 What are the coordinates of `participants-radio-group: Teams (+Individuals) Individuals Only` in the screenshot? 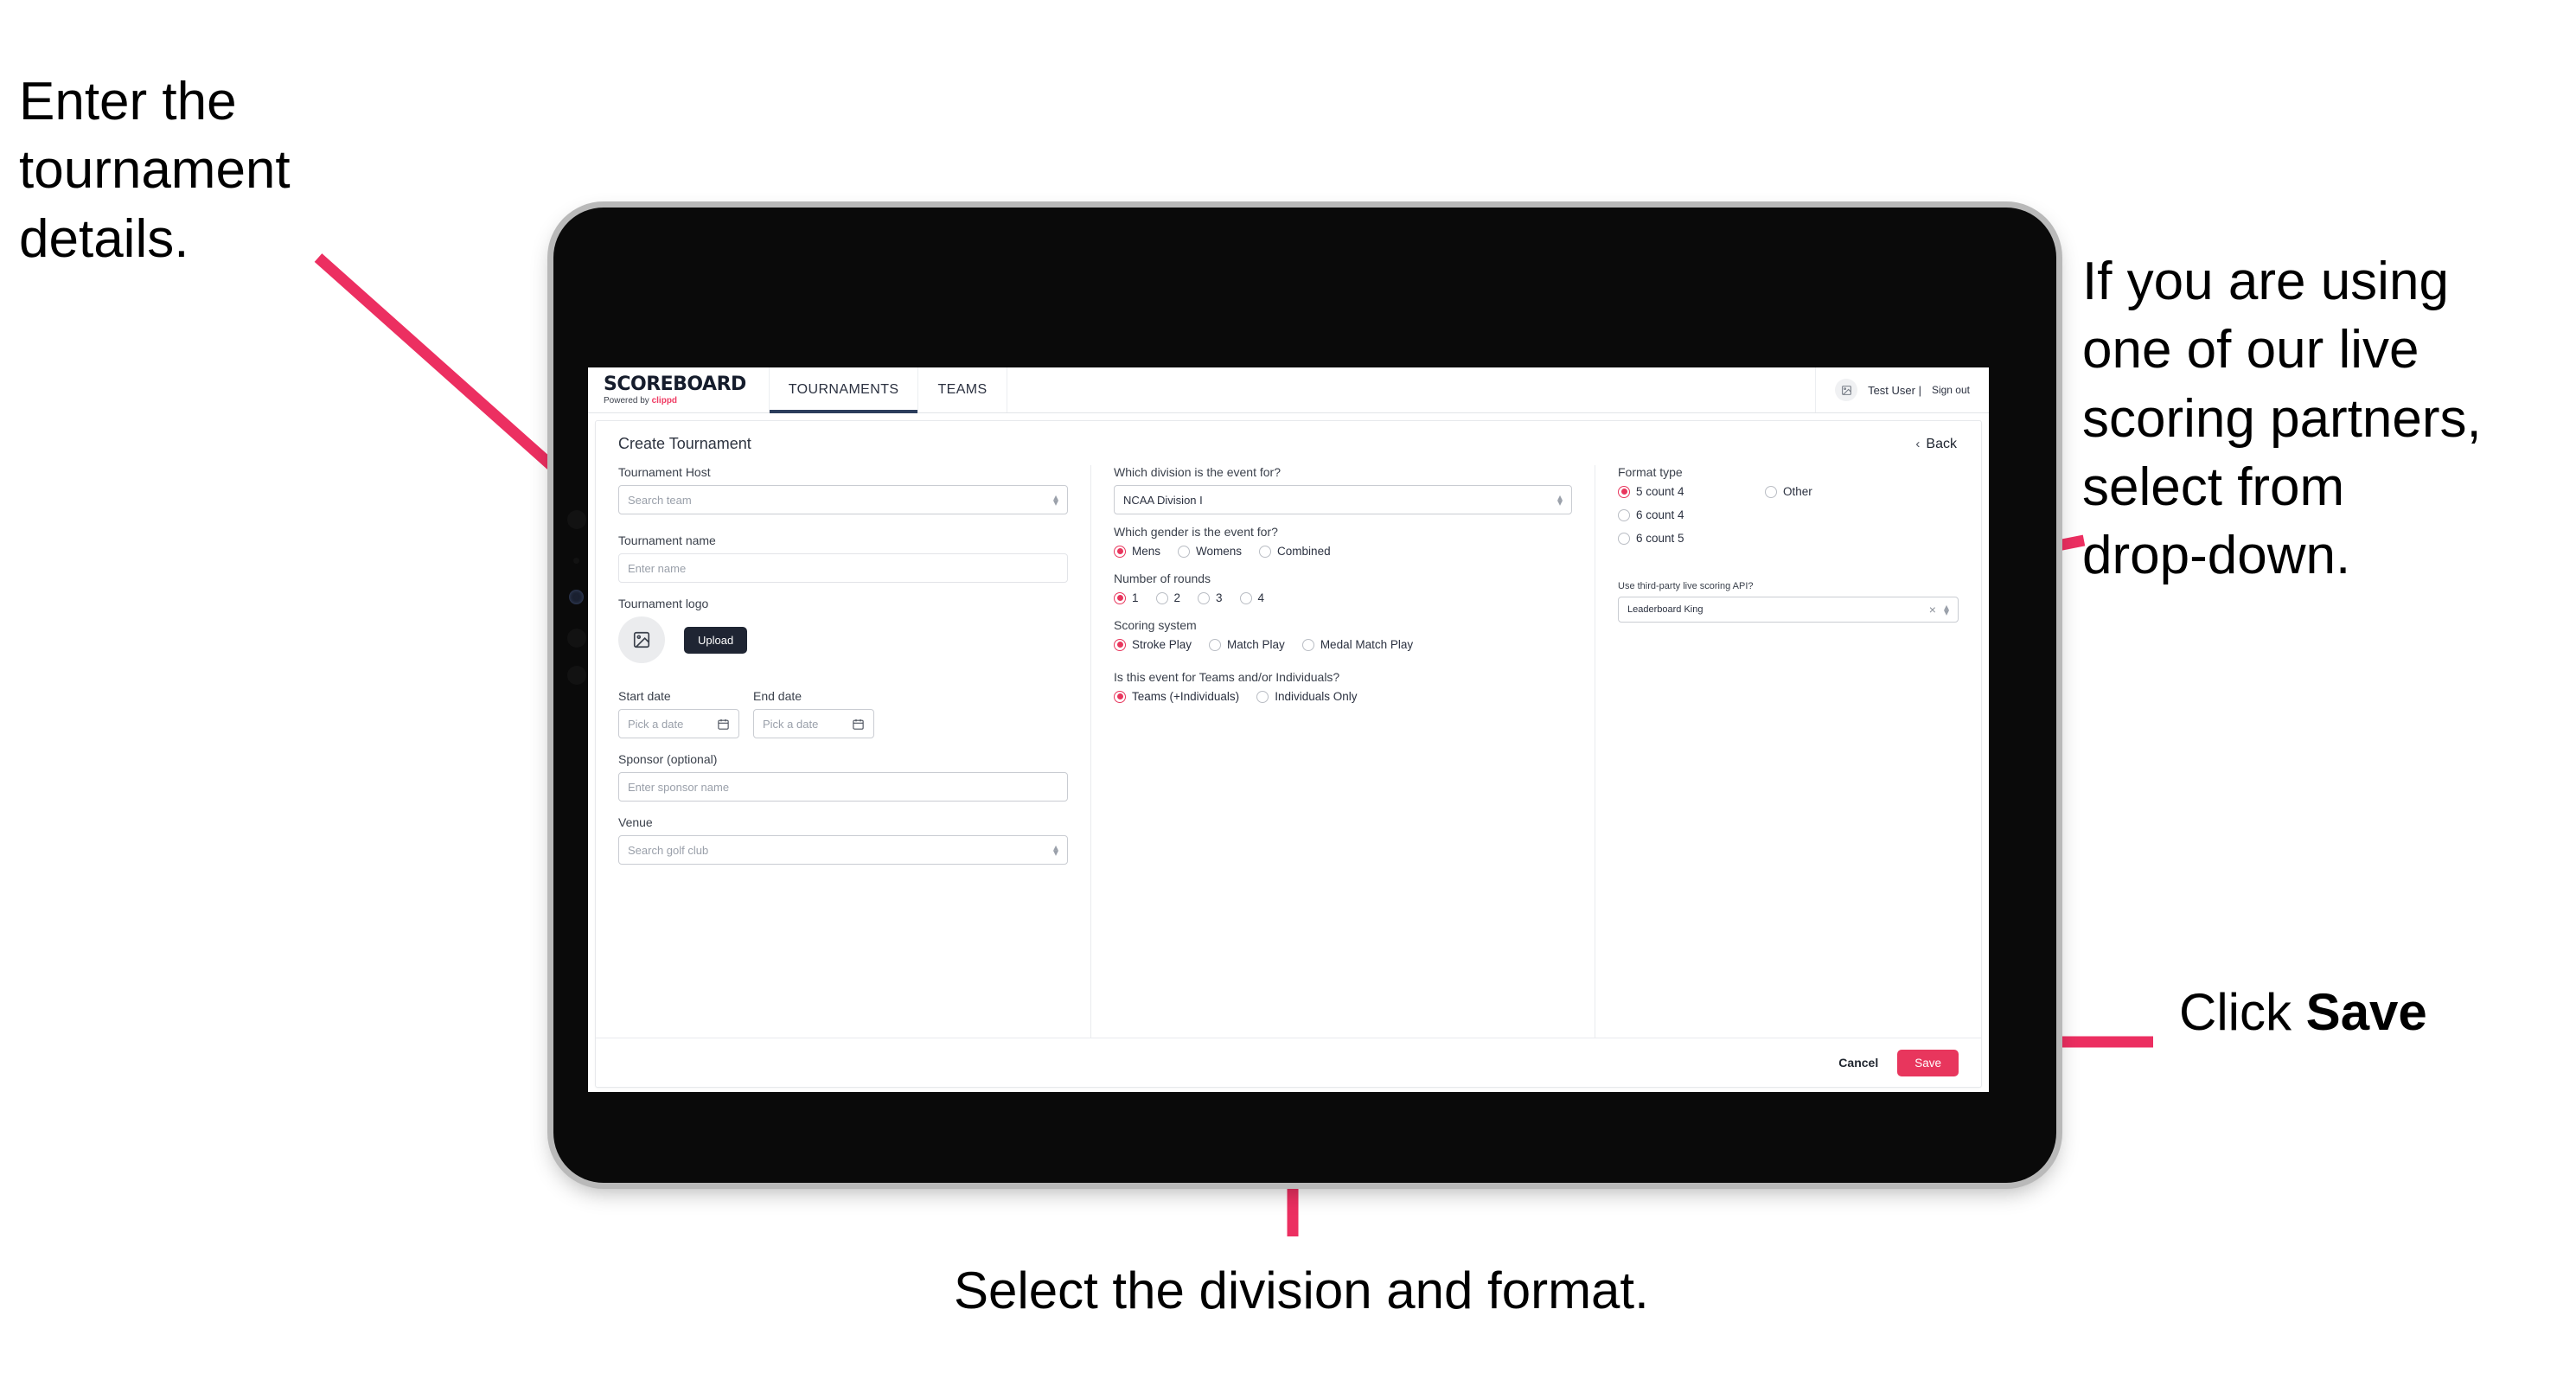 It's located at (1343, 696).